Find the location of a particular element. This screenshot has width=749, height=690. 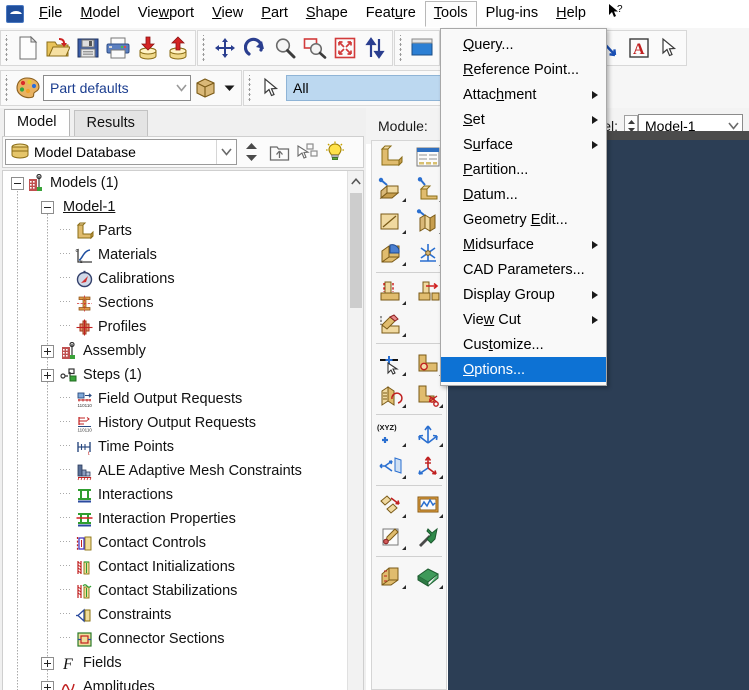

tree-node-amplitudes: Amplitudes is located at coordinates (175, 682).